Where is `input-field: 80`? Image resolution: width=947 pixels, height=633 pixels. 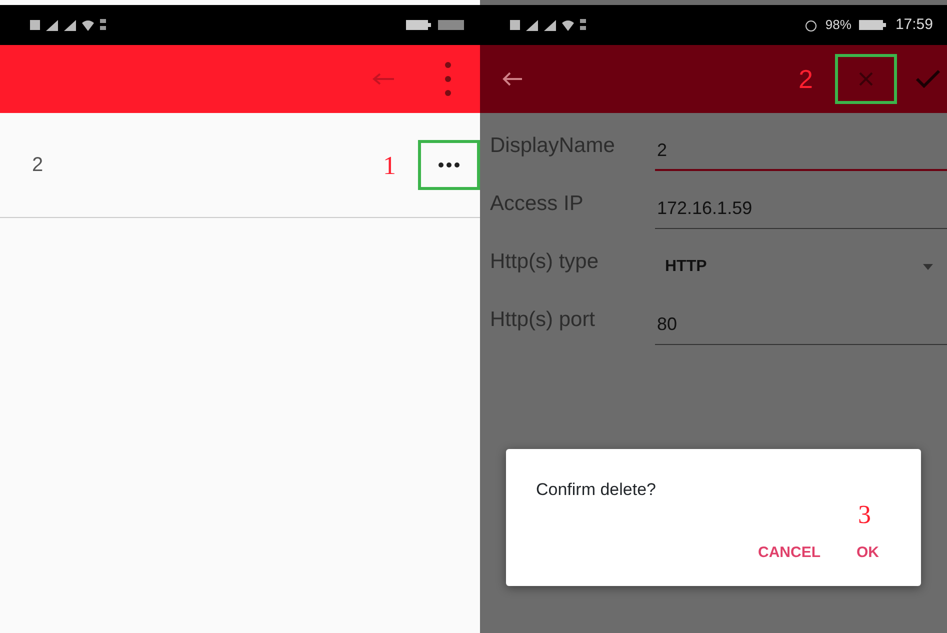 input-field: 80 is located at coordinates (801, 325).